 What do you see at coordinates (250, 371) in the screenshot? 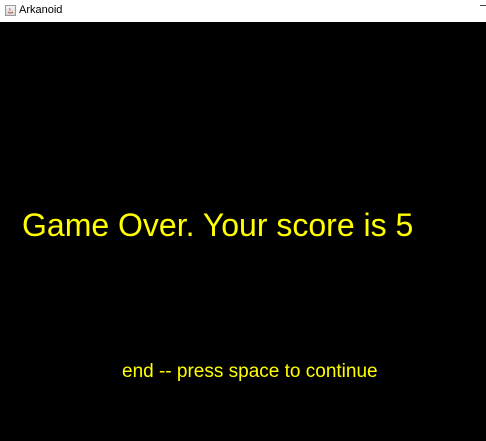
I see `continue-prompt: end -- press space to continue` at bounding box center [250, 371].